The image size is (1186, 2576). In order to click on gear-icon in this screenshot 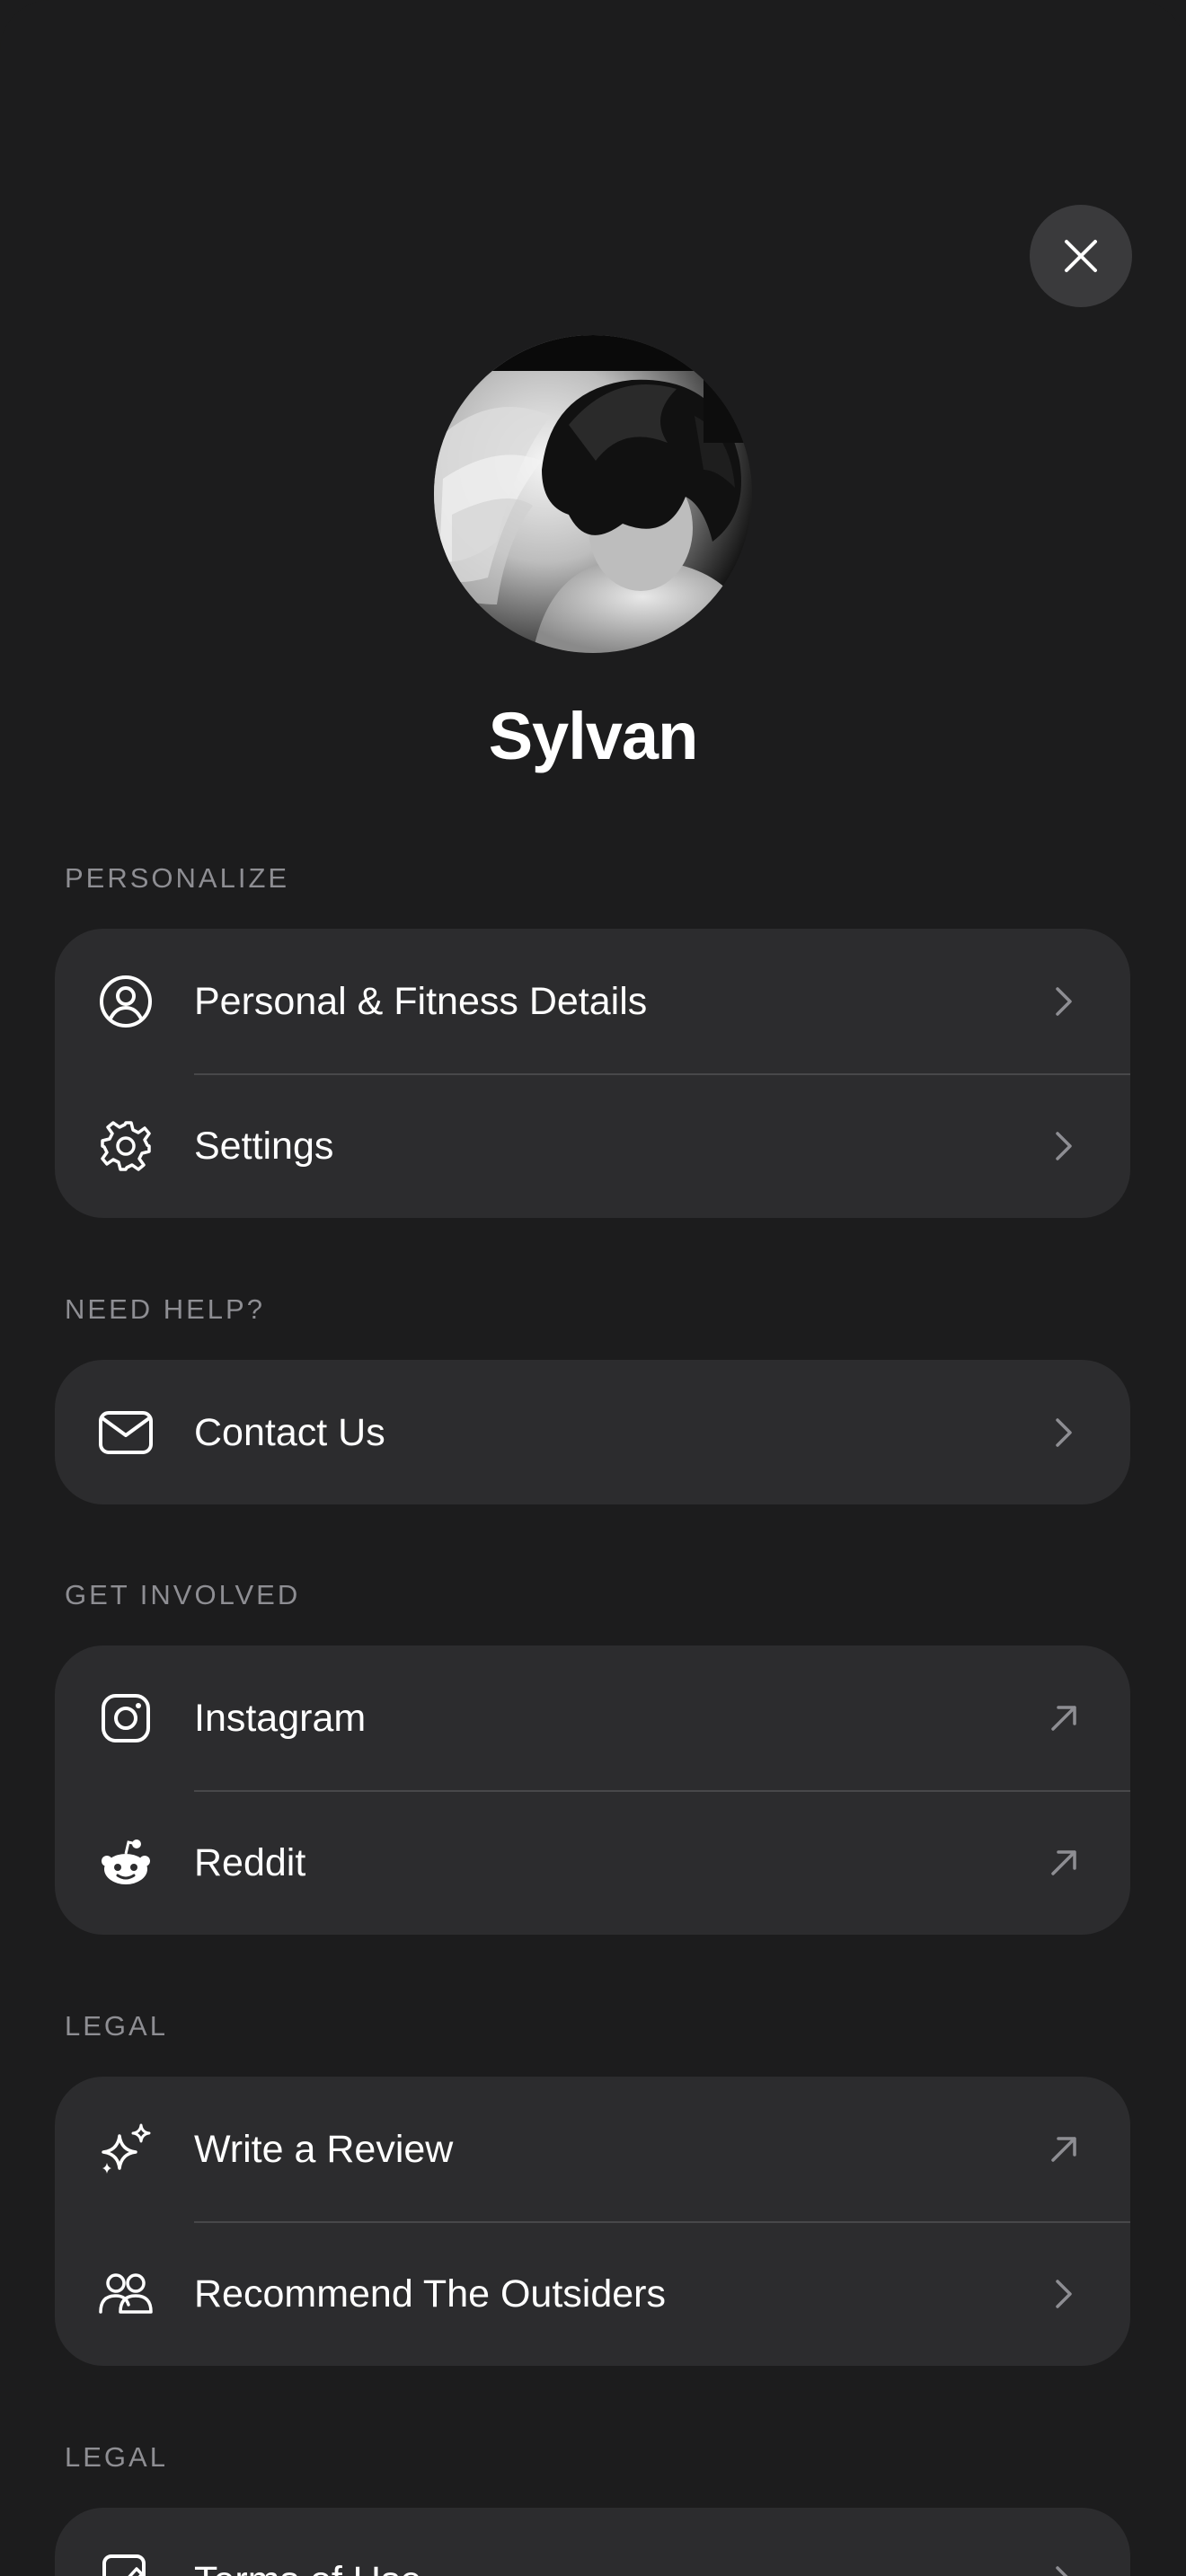, I will do `click(125, 1146)`.